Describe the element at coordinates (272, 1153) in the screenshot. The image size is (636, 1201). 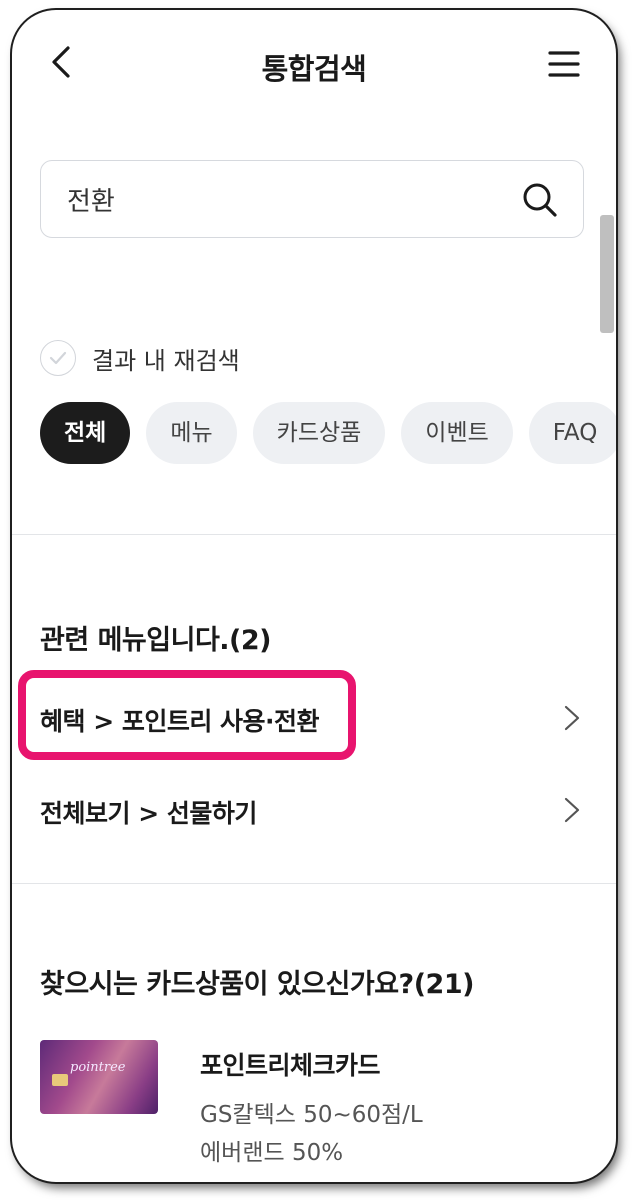
I see `card-benefit-line: 에버랜드 50%` at that location.